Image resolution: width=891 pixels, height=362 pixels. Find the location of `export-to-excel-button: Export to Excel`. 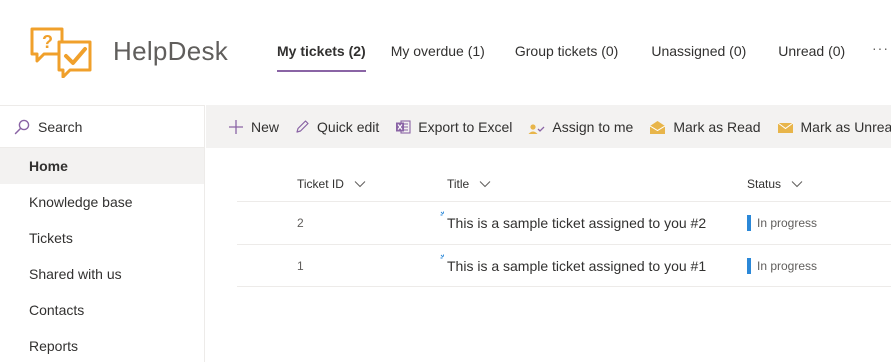

export-to-excel-button: Export to Excel is located at coordinates (453, 126).